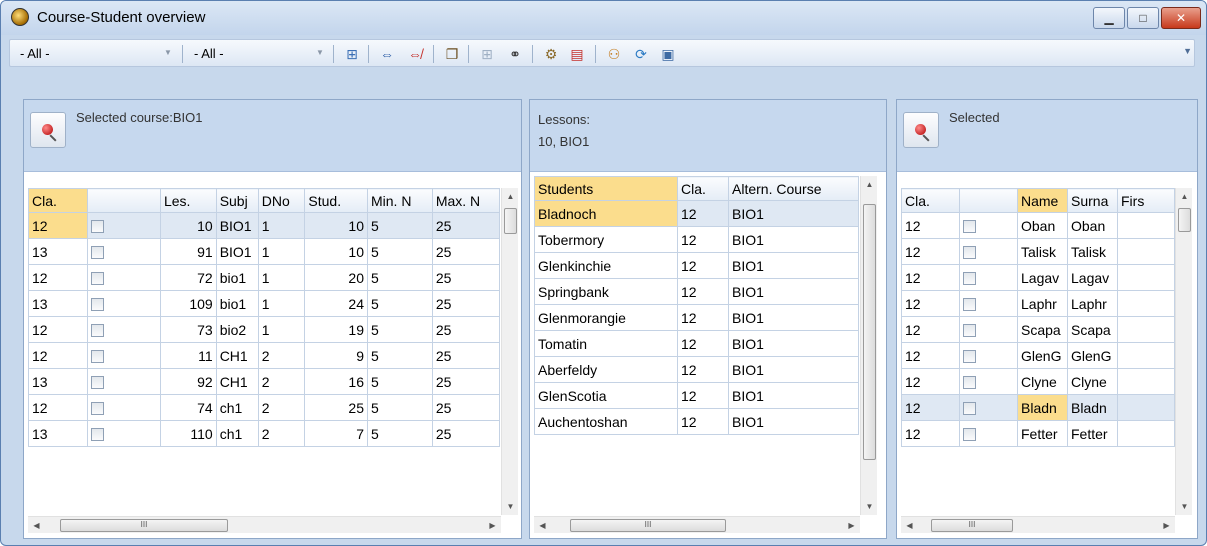 The image size is (1207, 546). Describe the element at coordinates (696, 265) in the screenshot. I see `table-row: Glenkinchie 12 BIO1` at that location.